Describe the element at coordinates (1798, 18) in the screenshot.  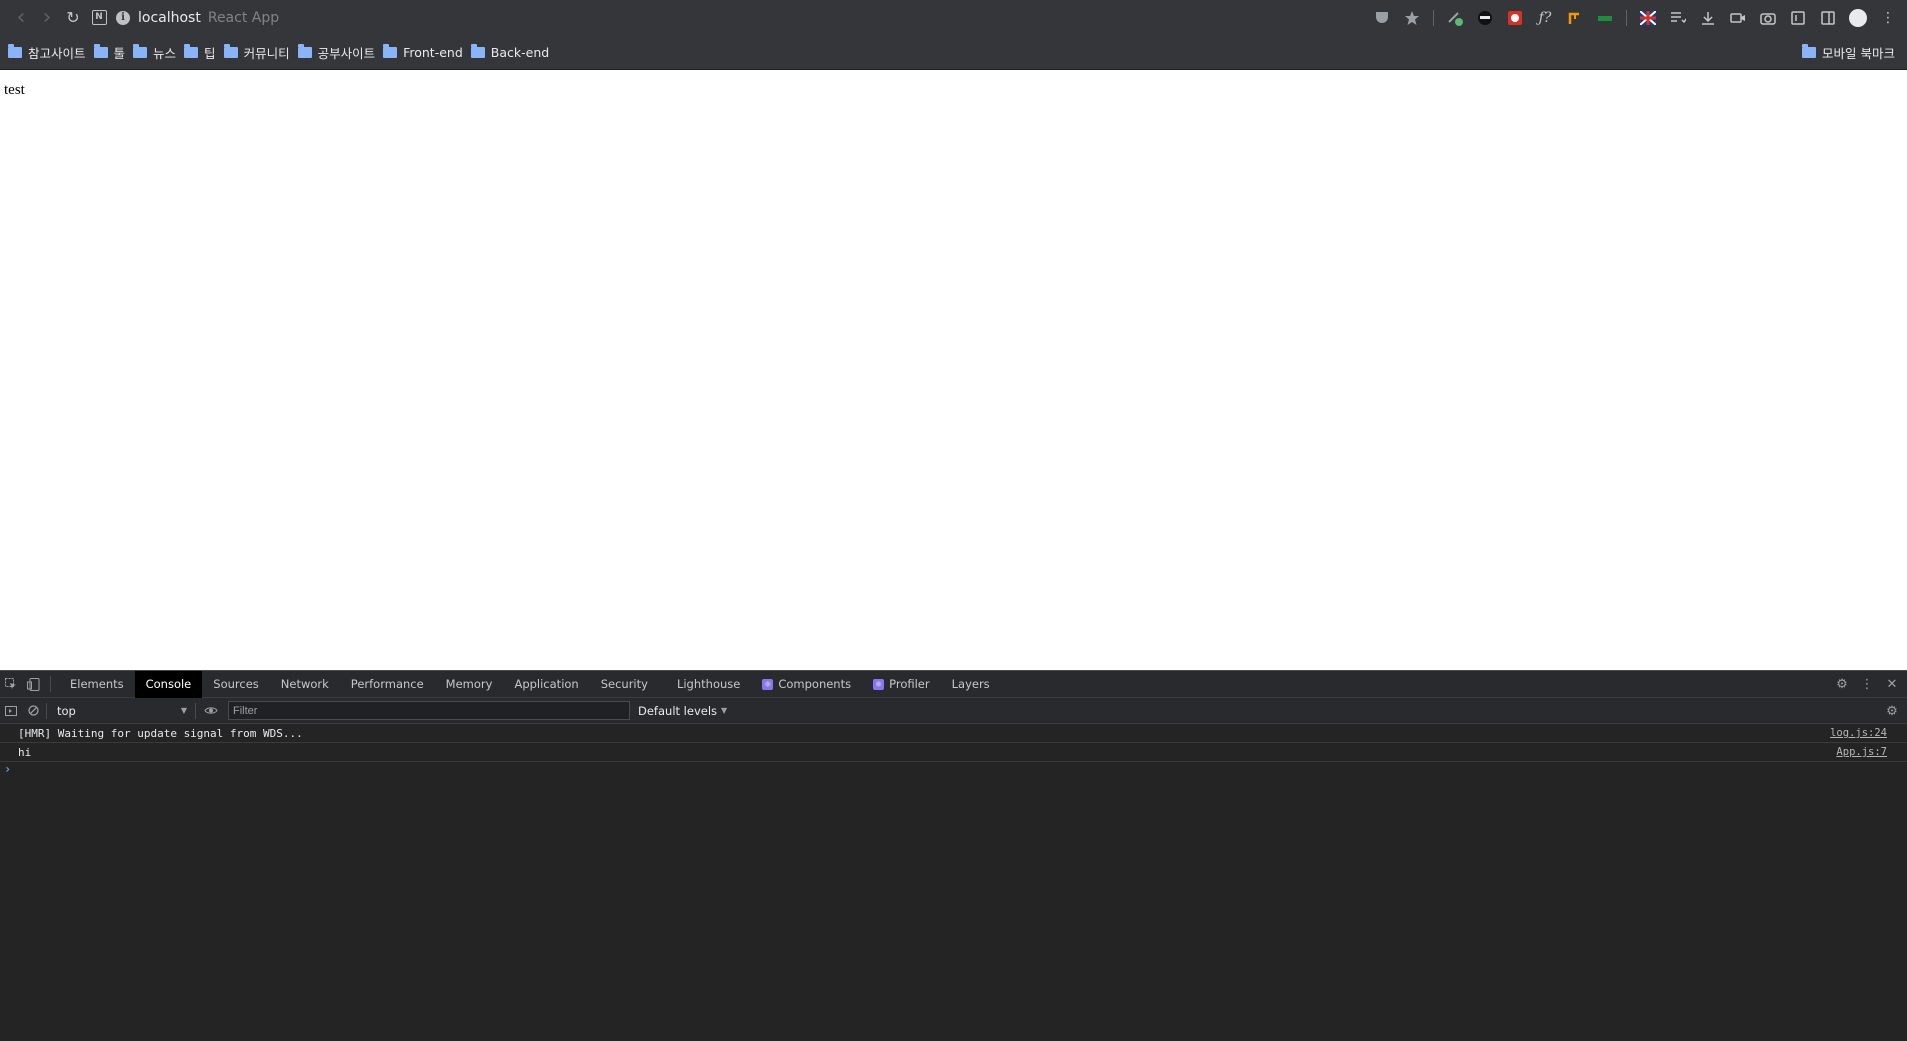
I see `reader-mode-icon` at that location.